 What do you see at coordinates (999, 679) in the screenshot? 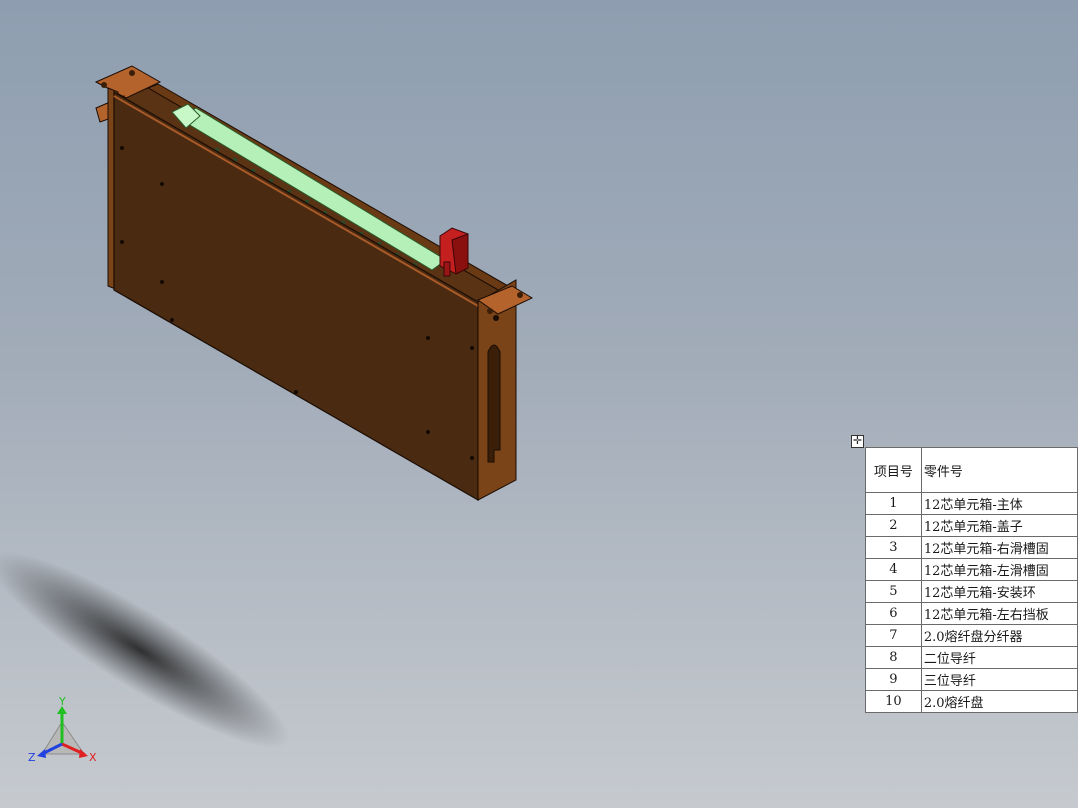
I see `bom-part-name: 三位导纤` at bounding box center [999, 679].